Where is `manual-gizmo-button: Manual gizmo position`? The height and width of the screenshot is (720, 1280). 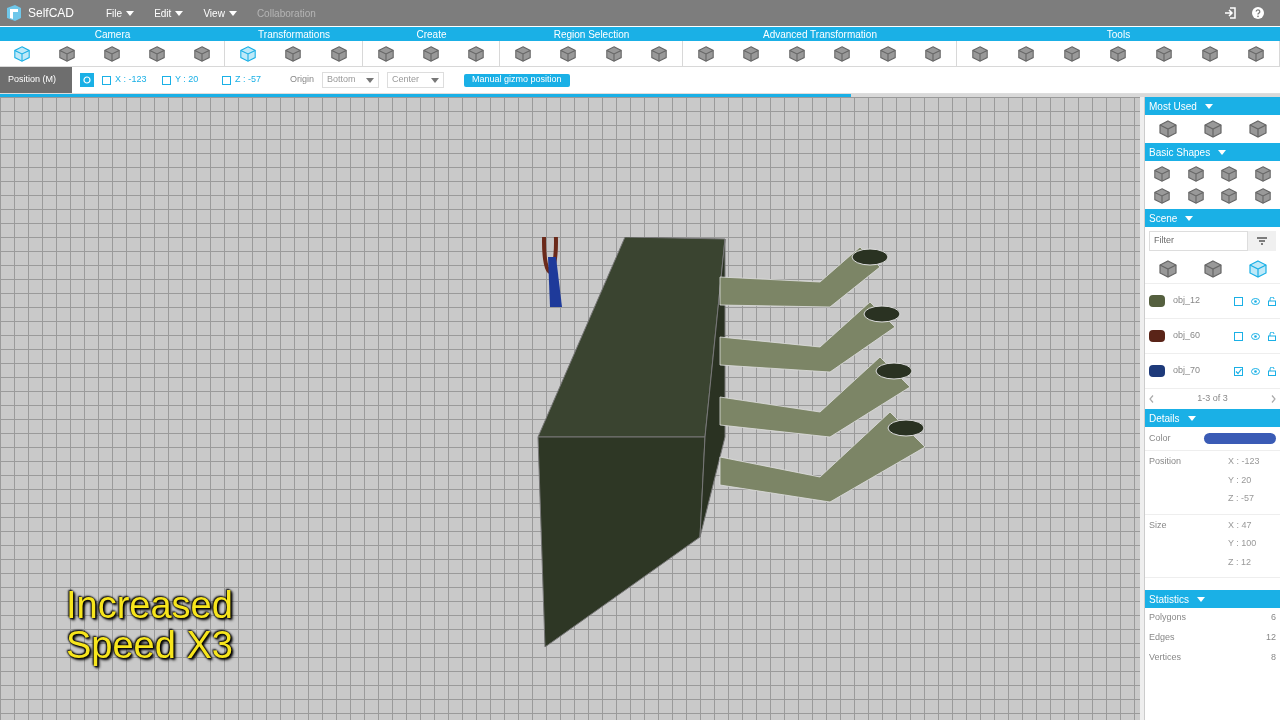
manual-gizmo-button: Manual gizmo position is located at coordinates (517, 80).